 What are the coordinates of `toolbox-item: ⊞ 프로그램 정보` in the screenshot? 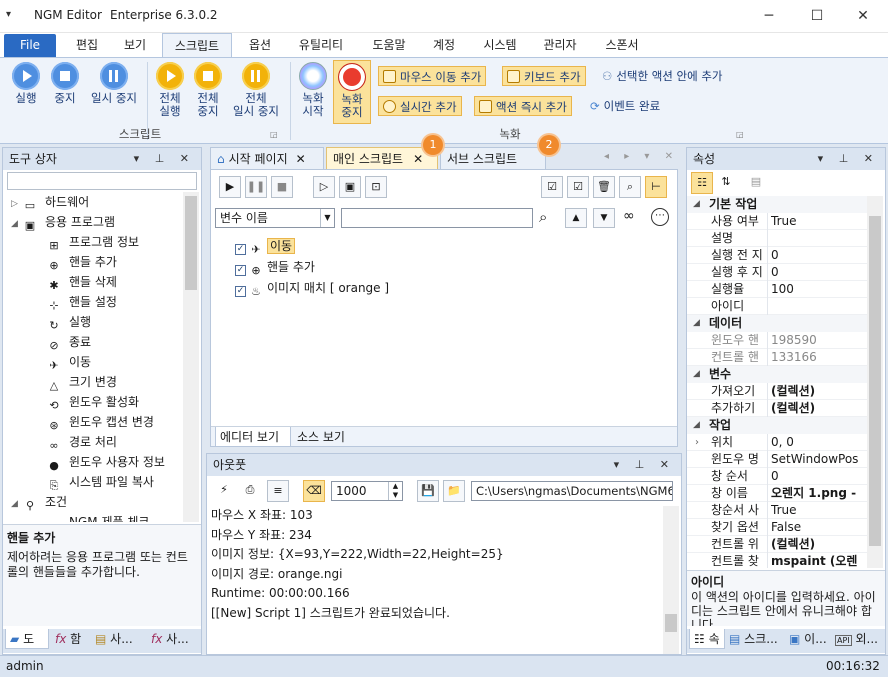 It's located at (93, 242).